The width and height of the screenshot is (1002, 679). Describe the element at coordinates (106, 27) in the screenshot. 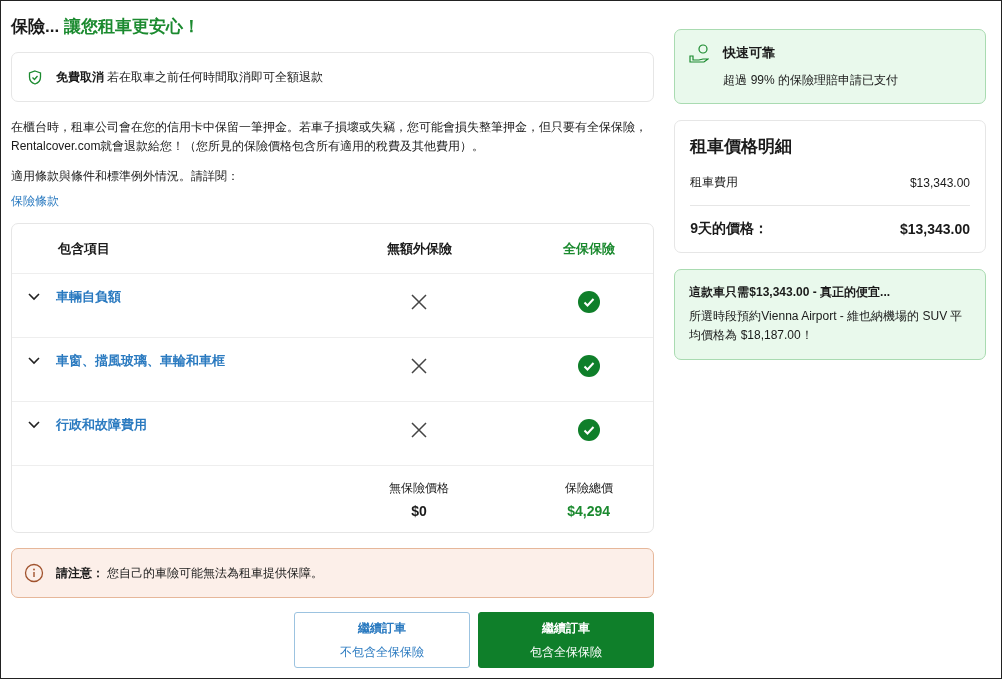

I see `page-title: 保險... 讓您租車更安心！` at that location.